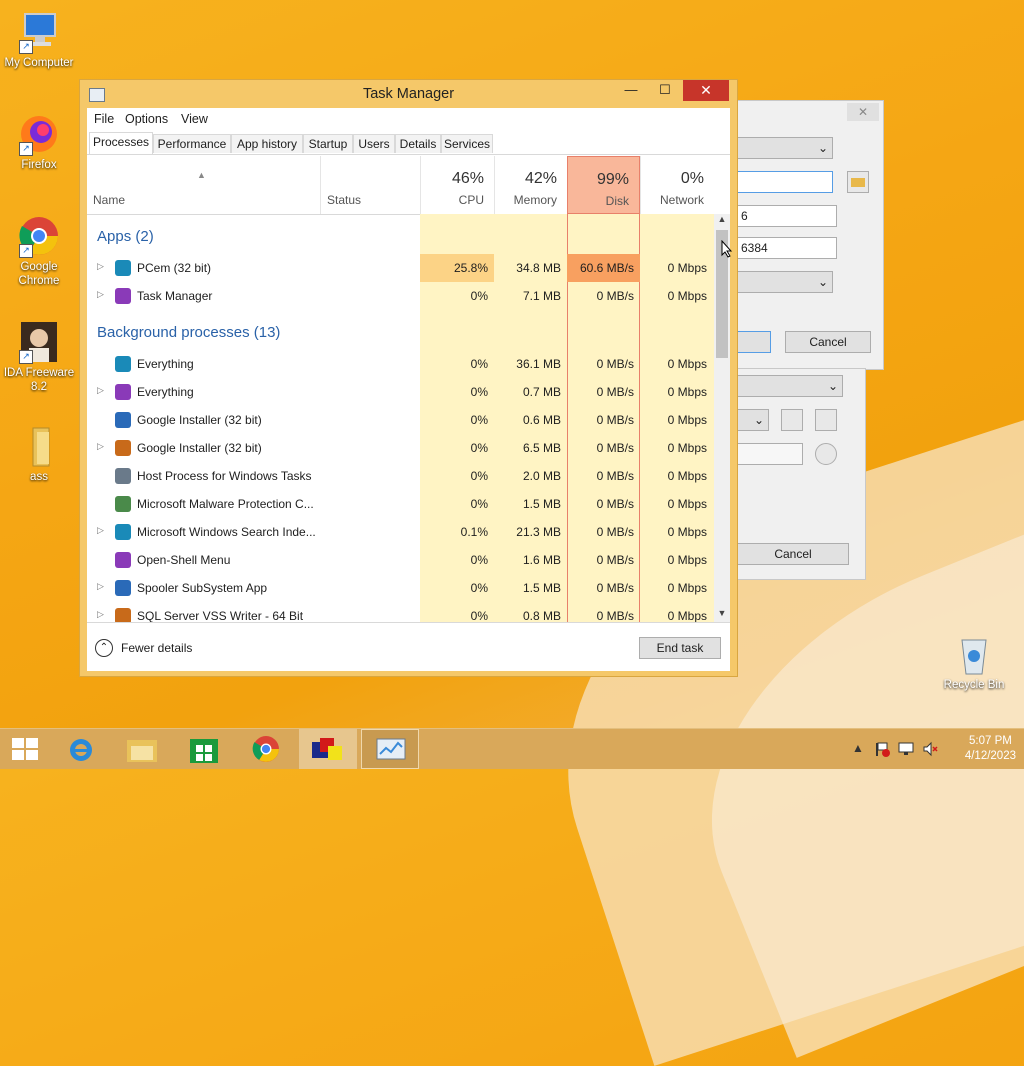 Image resolution: width=1024 pixels, height=1066 pixels. I want to click on tab-users: Users, so click(374, 143).